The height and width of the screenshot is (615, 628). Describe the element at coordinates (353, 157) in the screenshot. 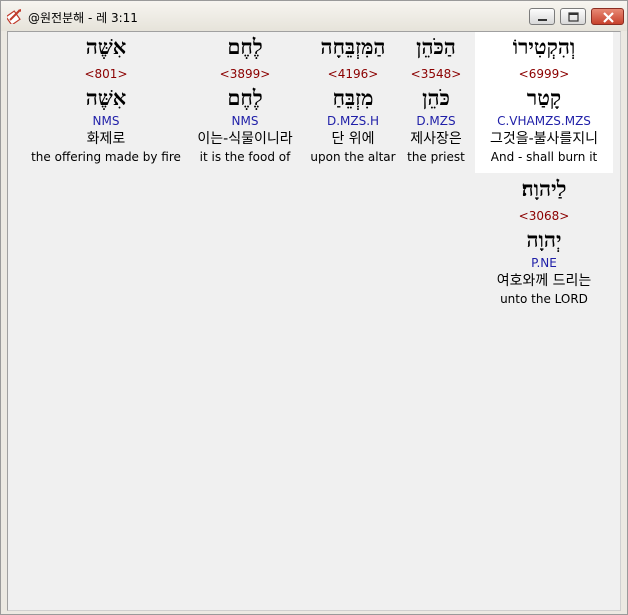

I see `english-gloss: upon the altar` at that location.